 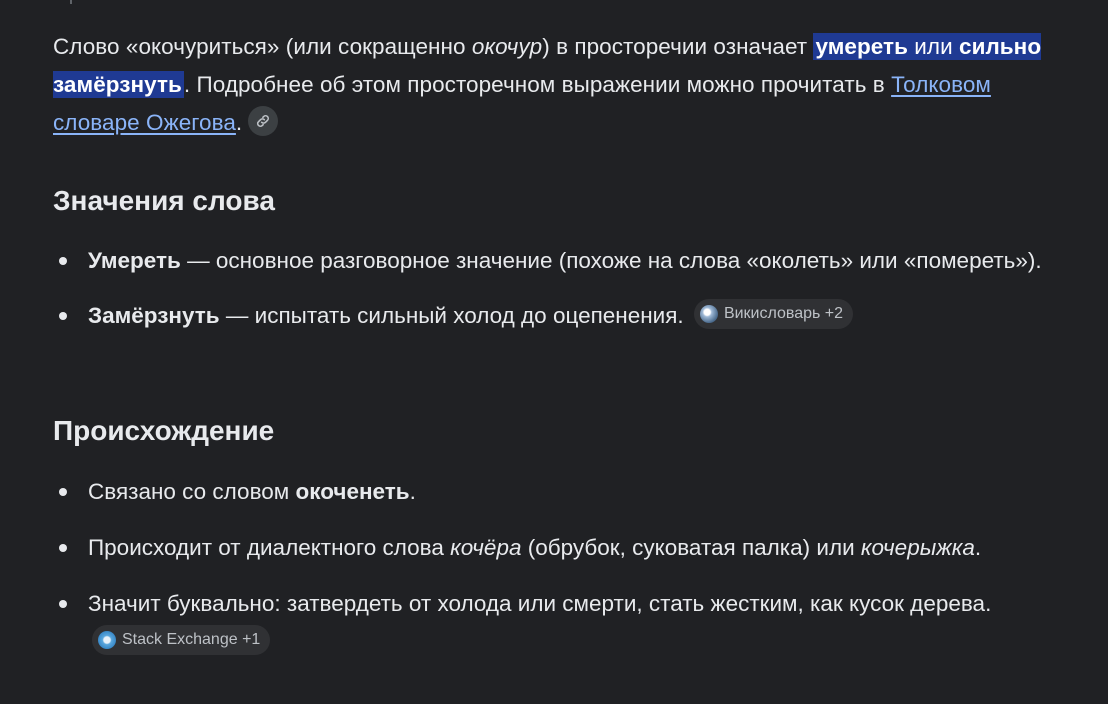 What do you see at coordinates (107, 640) in the screenshot?
I see `stackexchange-icon` at bounding box center [107, 640].